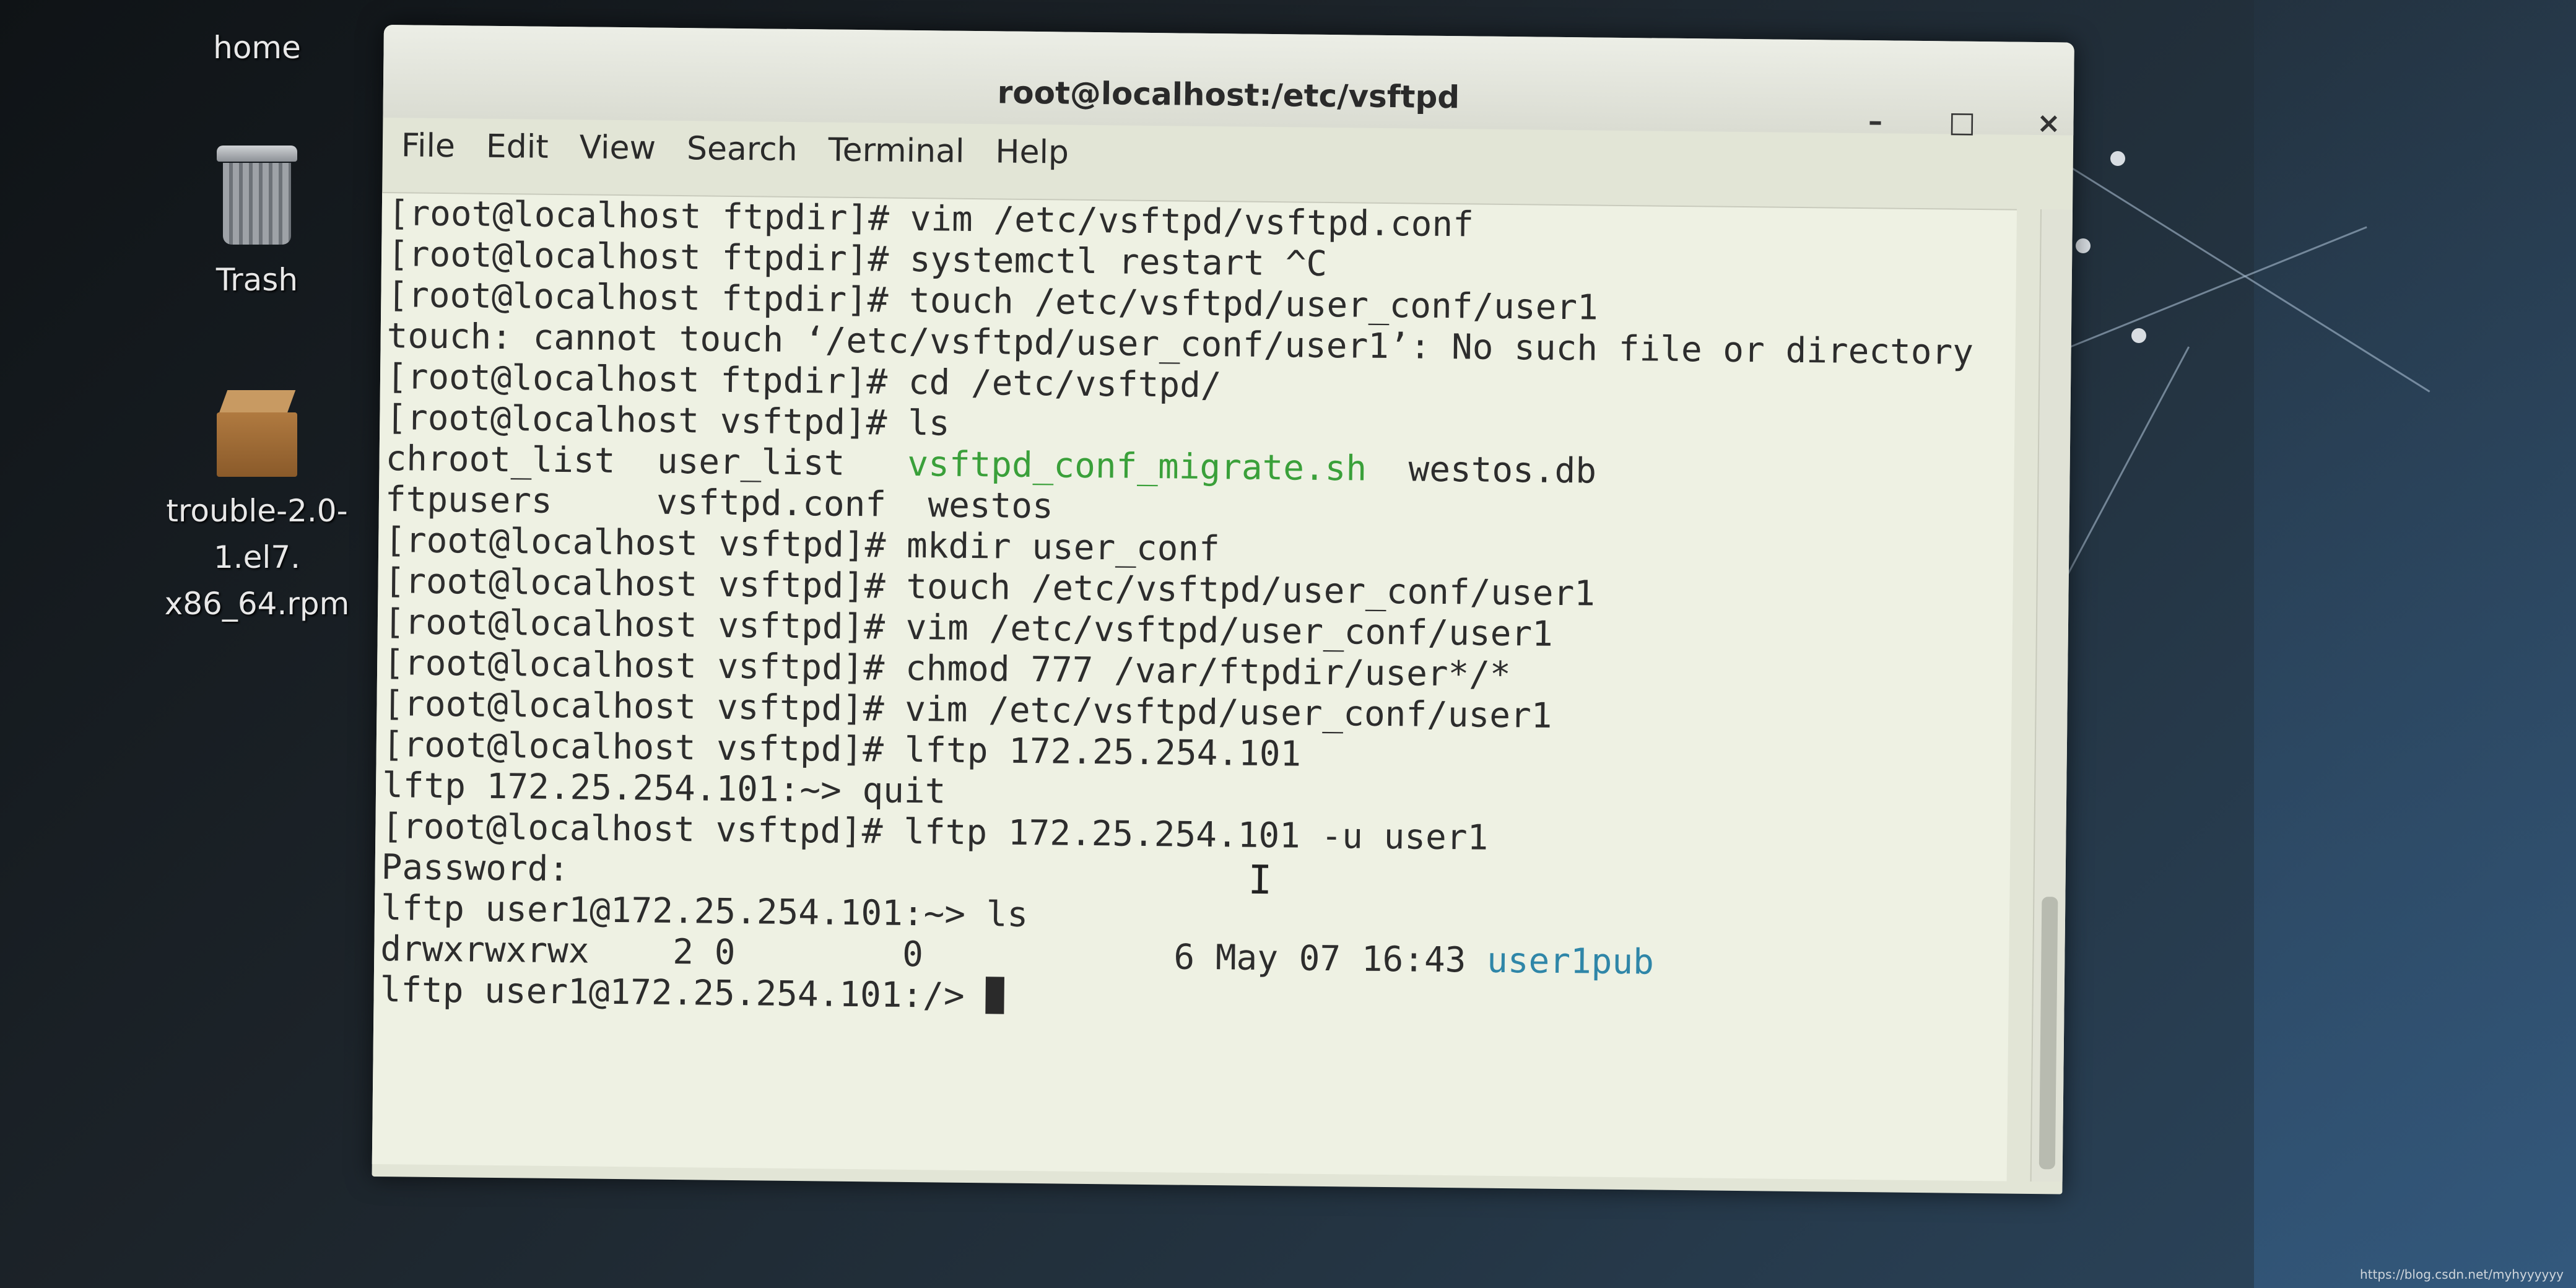 The width and height of the screenshot is (2576, 1288). I want to click on rpm-label-line1: trouble-2.0-1.el7., so click(257, 534).